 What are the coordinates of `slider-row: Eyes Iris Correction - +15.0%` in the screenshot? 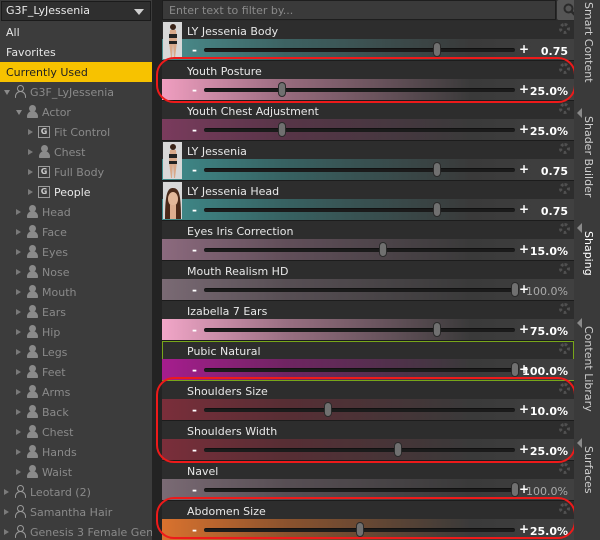 It's located at (368, 241).